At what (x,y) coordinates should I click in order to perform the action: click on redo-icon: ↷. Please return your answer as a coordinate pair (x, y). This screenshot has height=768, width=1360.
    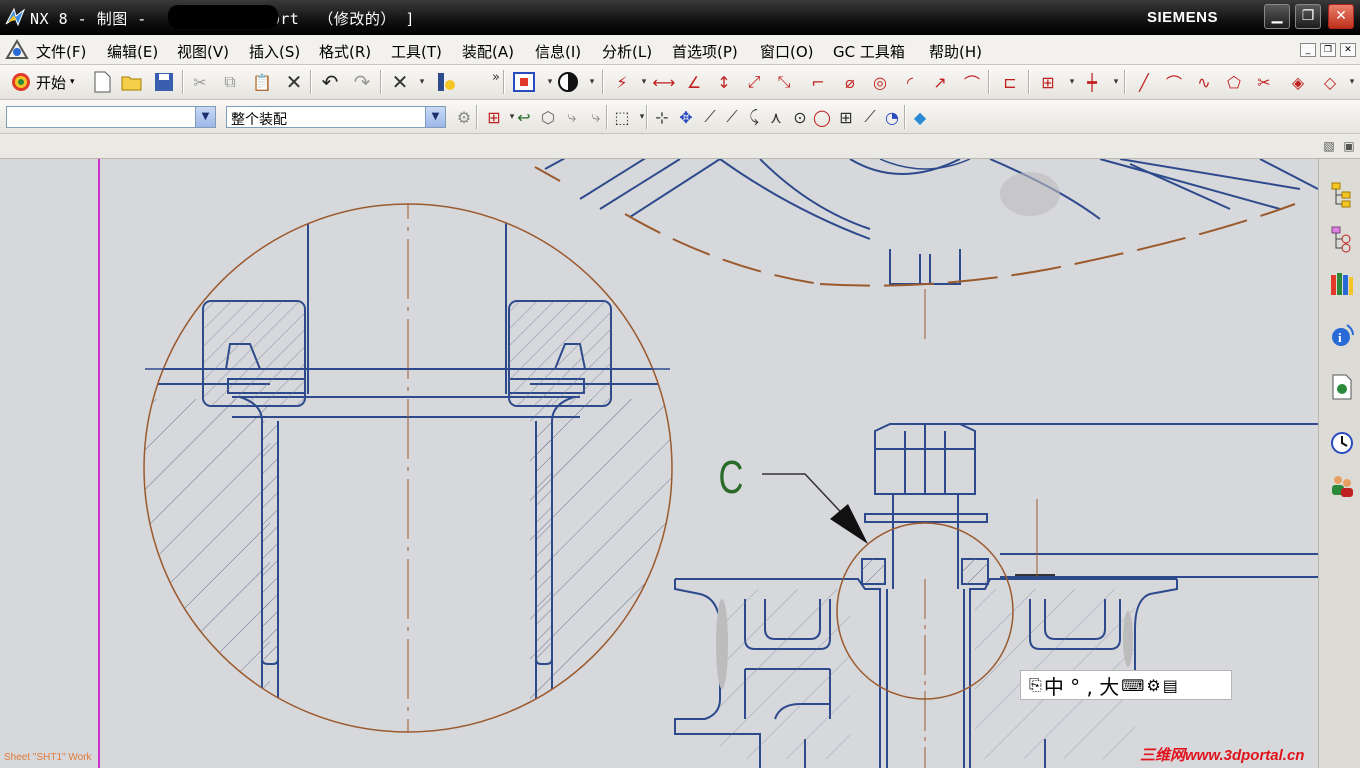
    Looking at the image, I should click on (362, 82).